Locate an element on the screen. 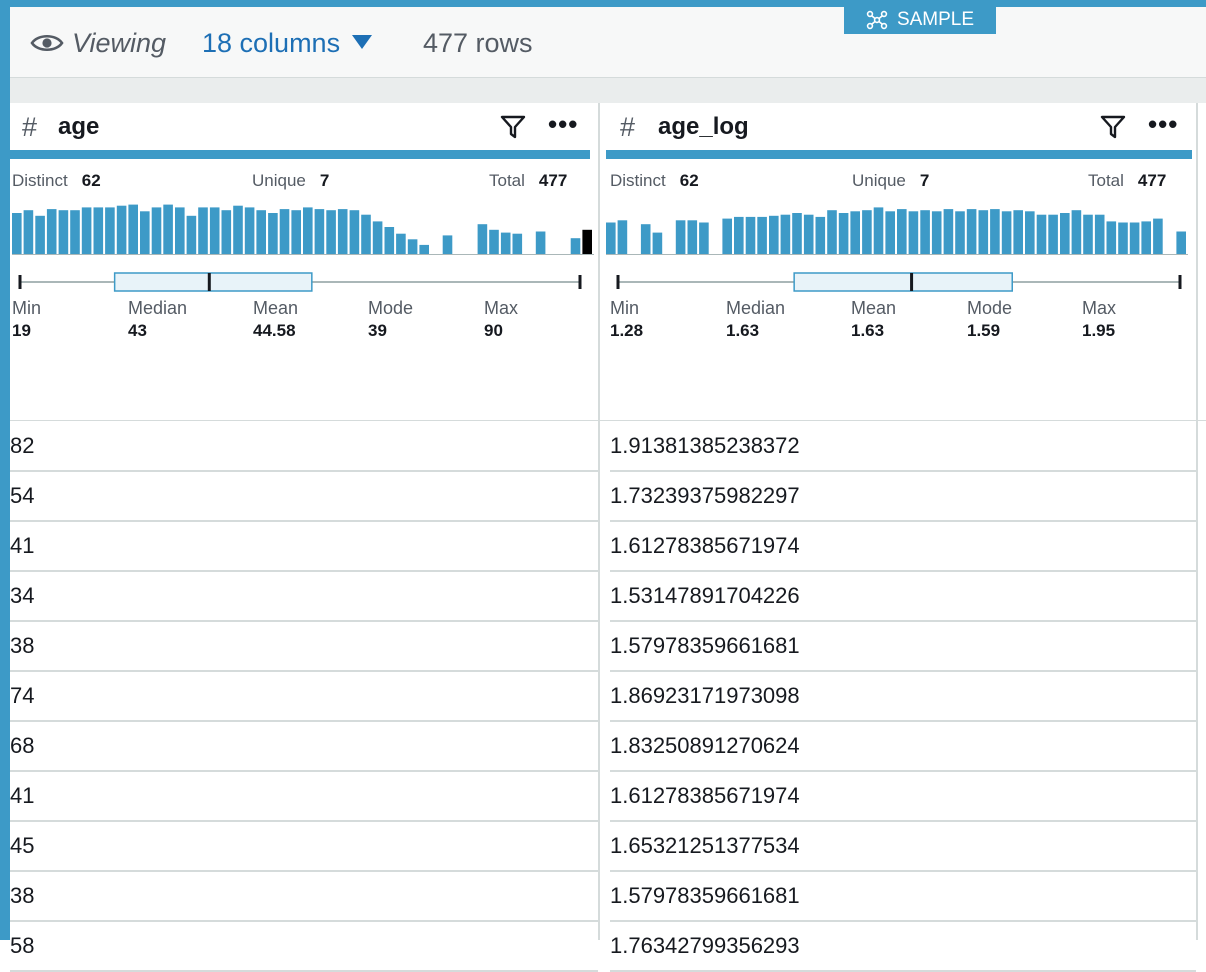  table-cell: 1.76342799356293 is located at coordinates (903, 946).